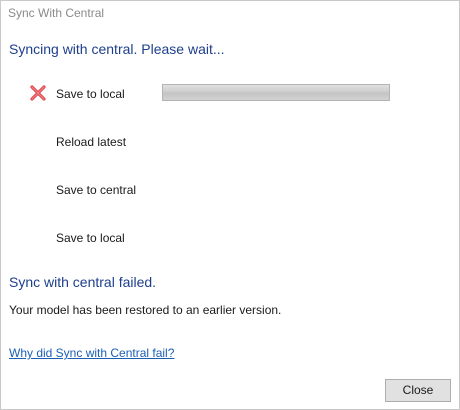  Describe the element at coordinates (38, 93) in the screenshot. I see `red-x-icon` at that location.